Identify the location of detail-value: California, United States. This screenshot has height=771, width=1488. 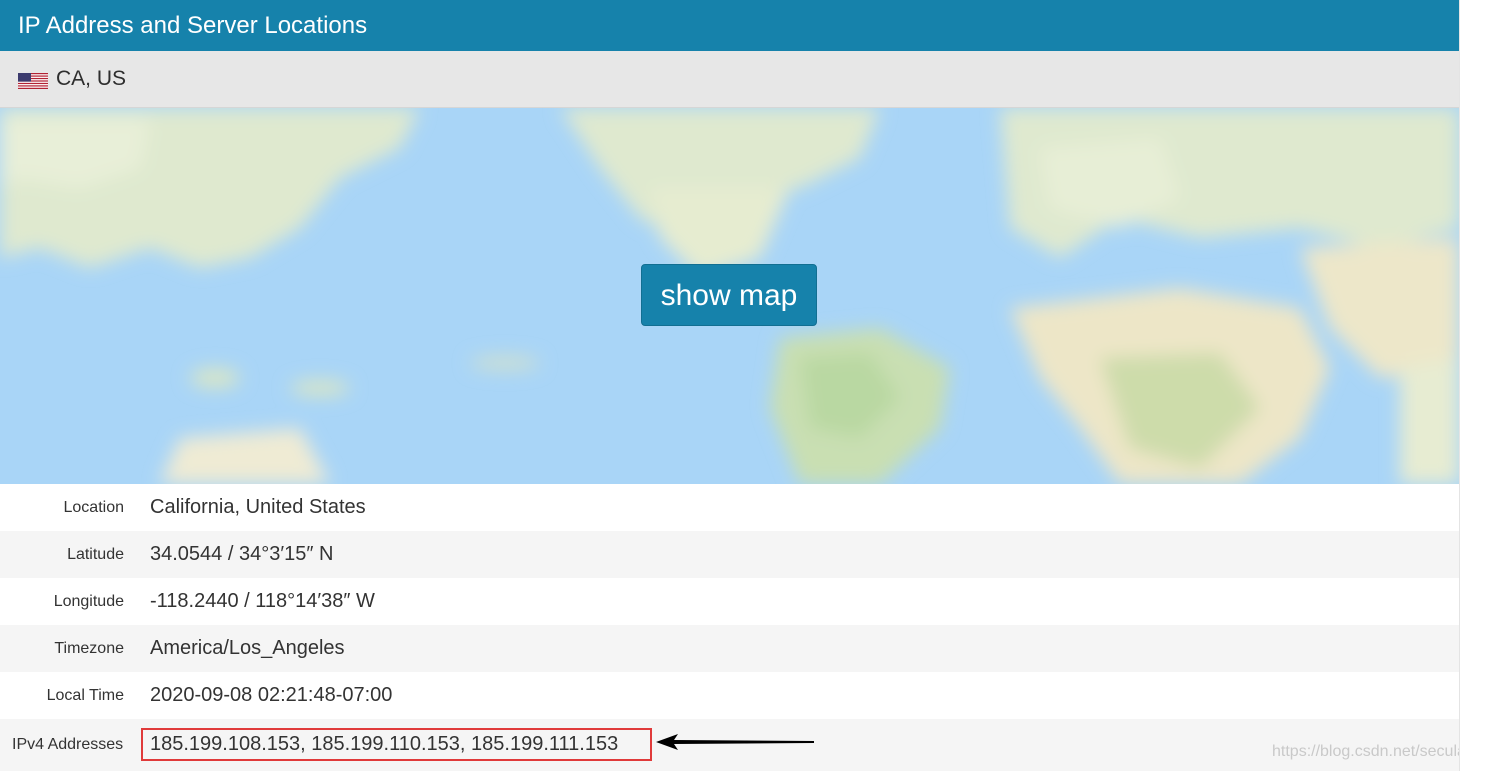
(258, 507).